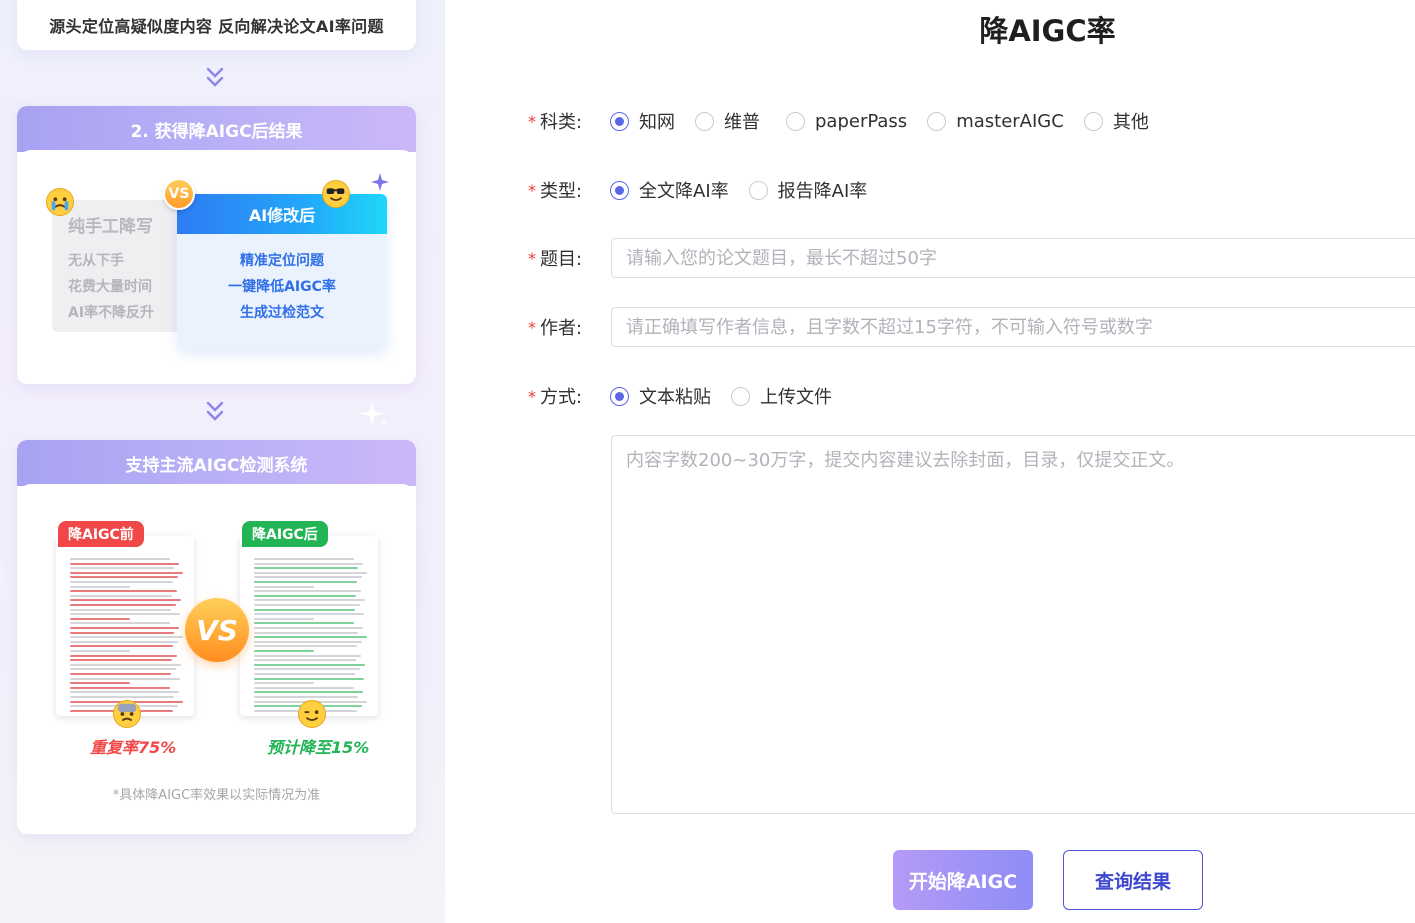 The image size is (1415, 923). I want to click on manual-line: AI率不降反升, so click(111, 313).